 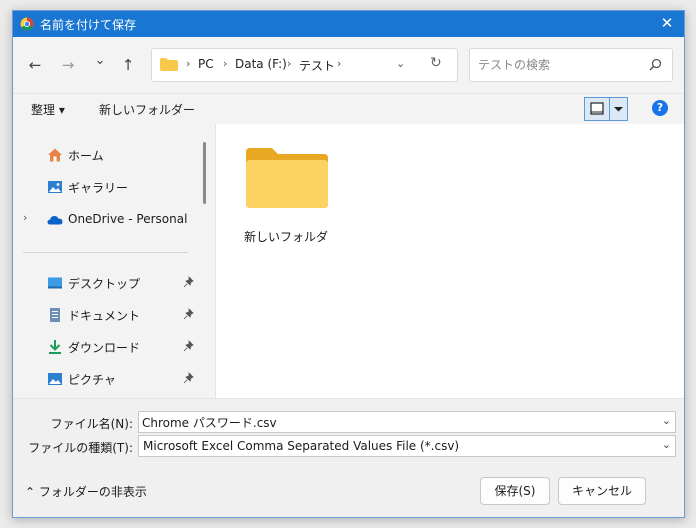 I want to click on search-box, so click(x=571, y=65).